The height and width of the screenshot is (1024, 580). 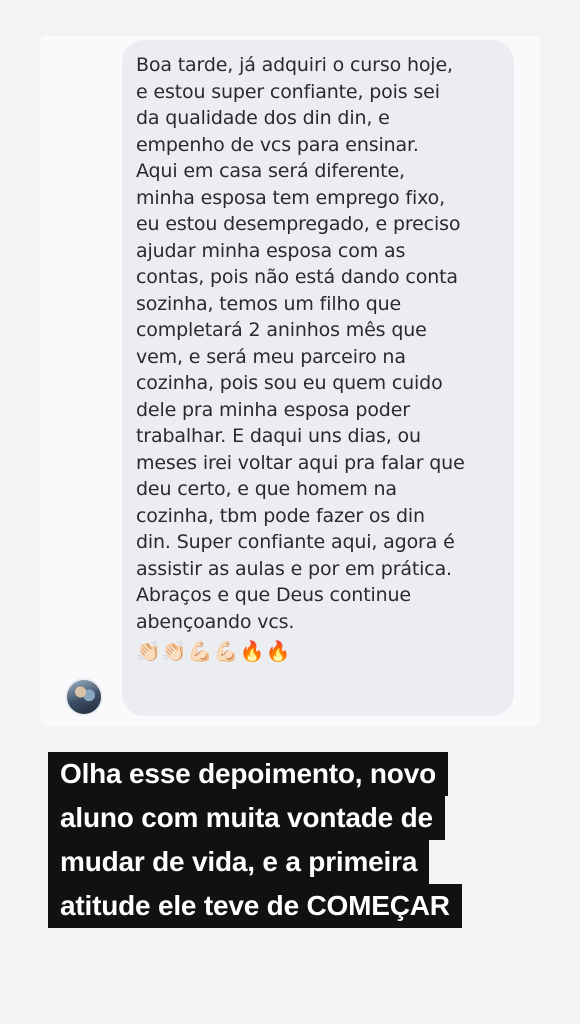 I want to click on message-emojis: 👏🏻👏🏻💪🏻💪🏻🔥🔥, so click(x=214, y=652).